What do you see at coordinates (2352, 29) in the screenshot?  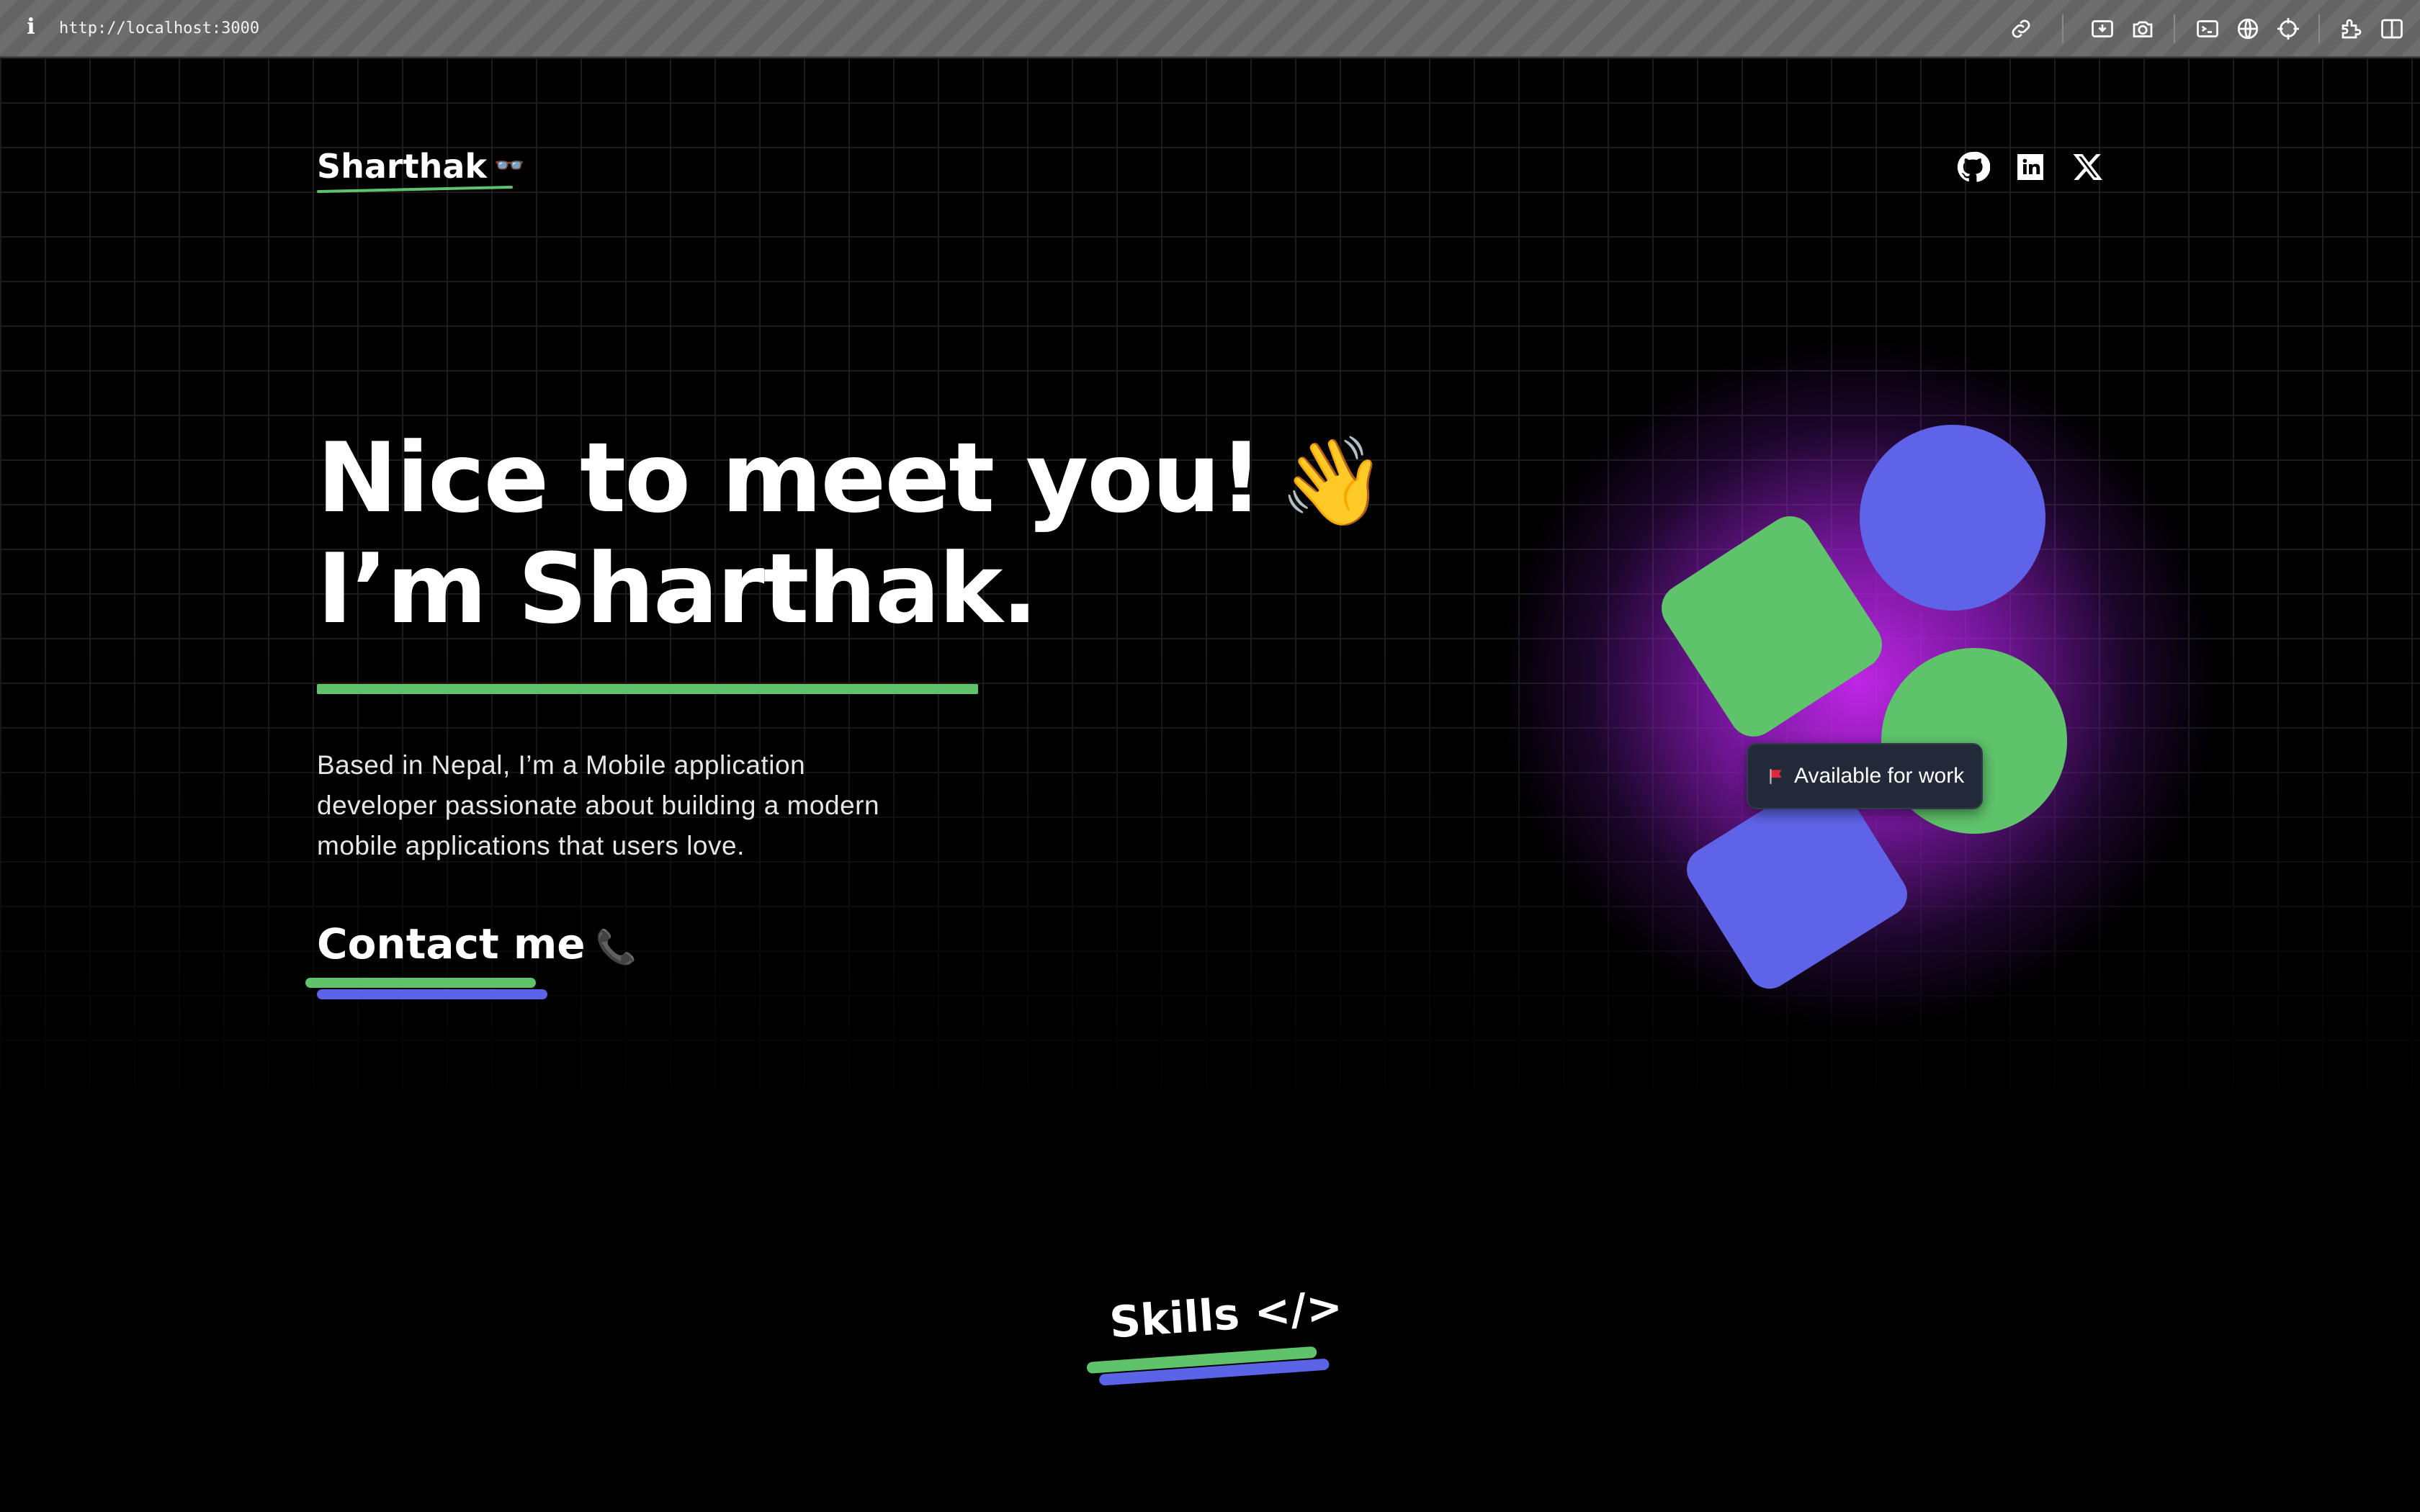 I see `extensions-icon` at bounding box center [2352, 29].